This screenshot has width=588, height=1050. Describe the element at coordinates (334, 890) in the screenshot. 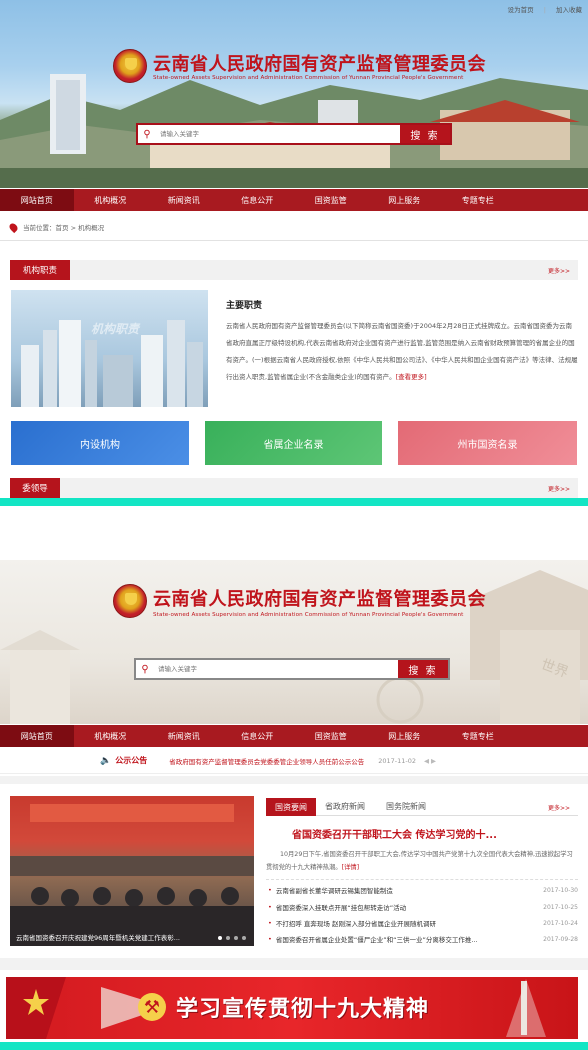

I see `list-item-title: 云南省副省长董华调研云锡集团智能制造` at that location.